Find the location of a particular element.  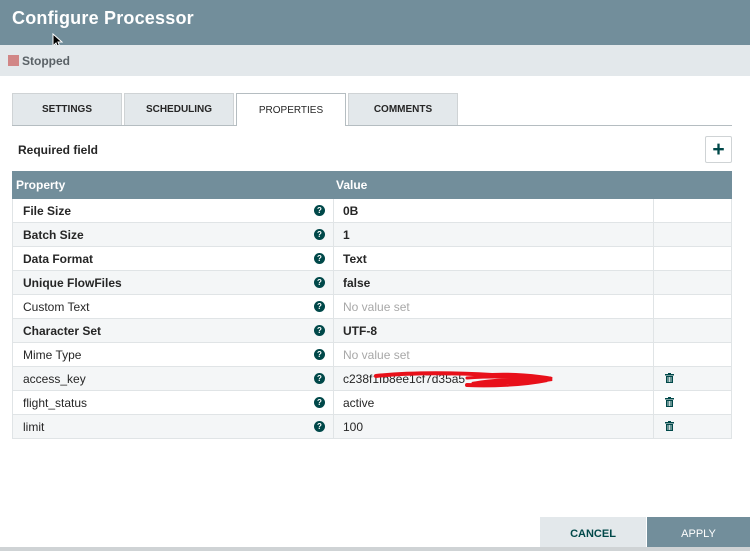

property-name: limit is located at coordinates (34, 427).